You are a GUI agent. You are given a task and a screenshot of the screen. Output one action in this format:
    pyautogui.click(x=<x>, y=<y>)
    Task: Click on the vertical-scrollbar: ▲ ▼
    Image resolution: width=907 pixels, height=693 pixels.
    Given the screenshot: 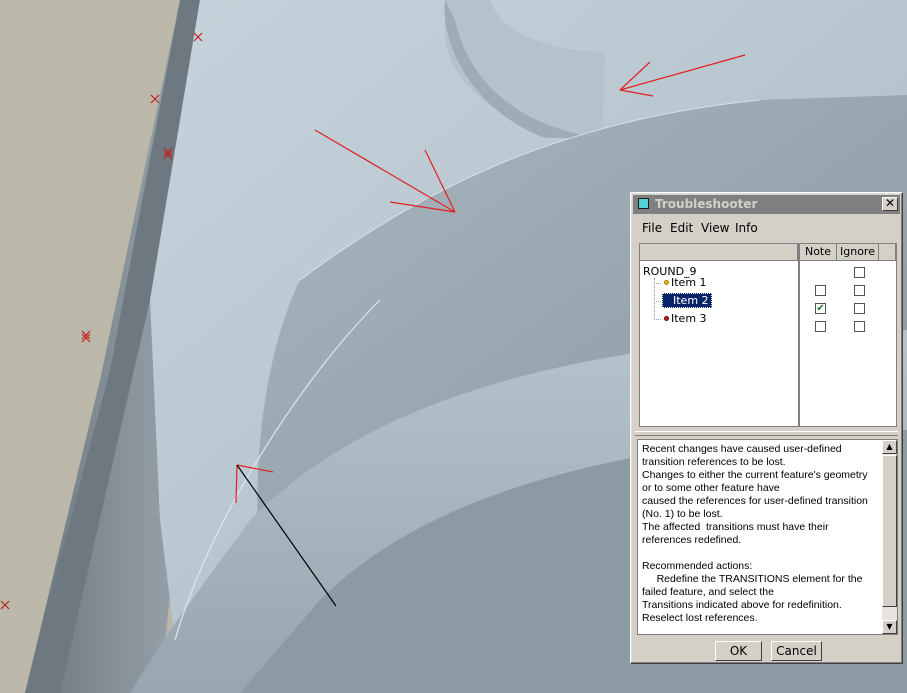 What is the action you would take?
    pyautogui.click(x=889, y=537)
    